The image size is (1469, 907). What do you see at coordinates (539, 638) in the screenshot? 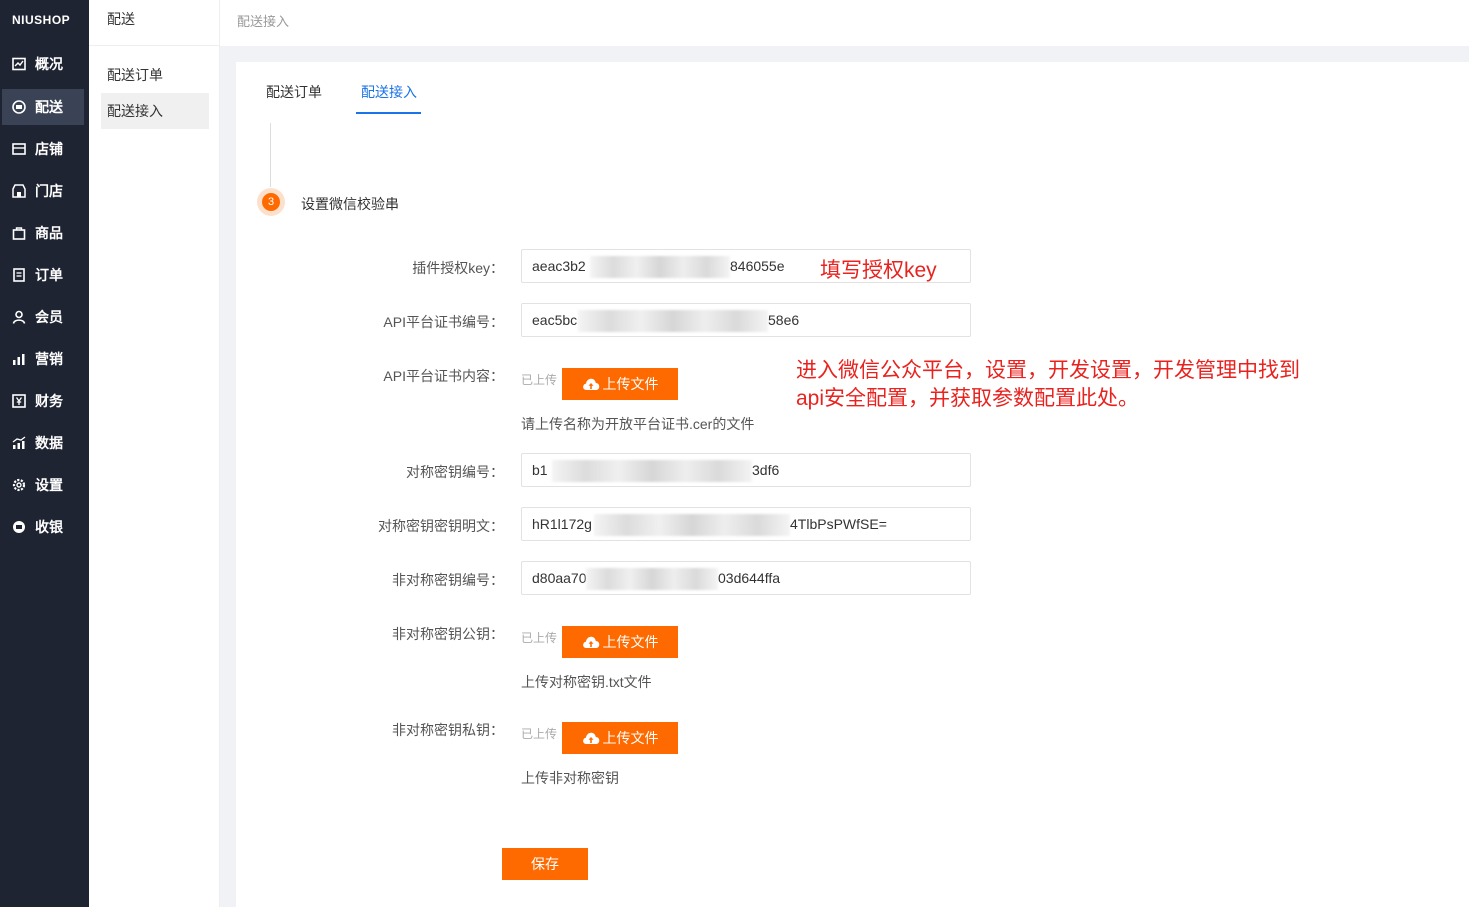
I see `asym-pub-uploaded-status: 已上传` at bounding box center [539, 638].